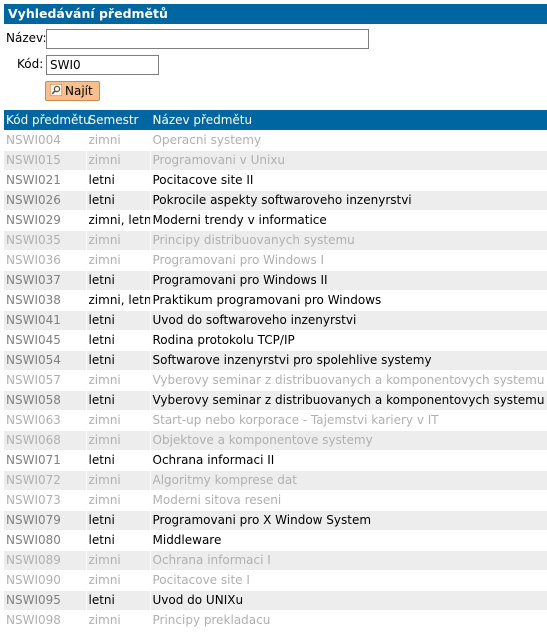 The image size is (547, 635). Describe the element at coordinates (45, 200) in the screenshot. I see `course-code-cell: NSWI026` at that location.